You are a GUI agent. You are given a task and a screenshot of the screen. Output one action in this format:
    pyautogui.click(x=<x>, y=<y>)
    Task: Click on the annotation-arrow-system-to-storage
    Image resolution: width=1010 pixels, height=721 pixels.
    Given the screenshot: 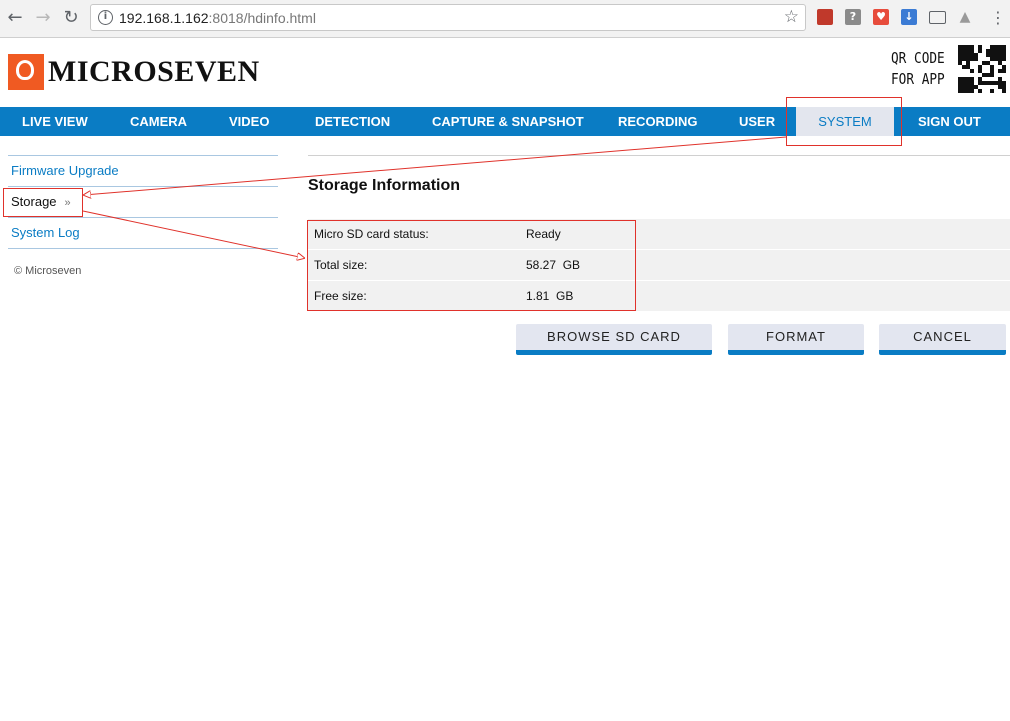 What is the action you would take?
    pyautogui.click(x=435, y=165)
    